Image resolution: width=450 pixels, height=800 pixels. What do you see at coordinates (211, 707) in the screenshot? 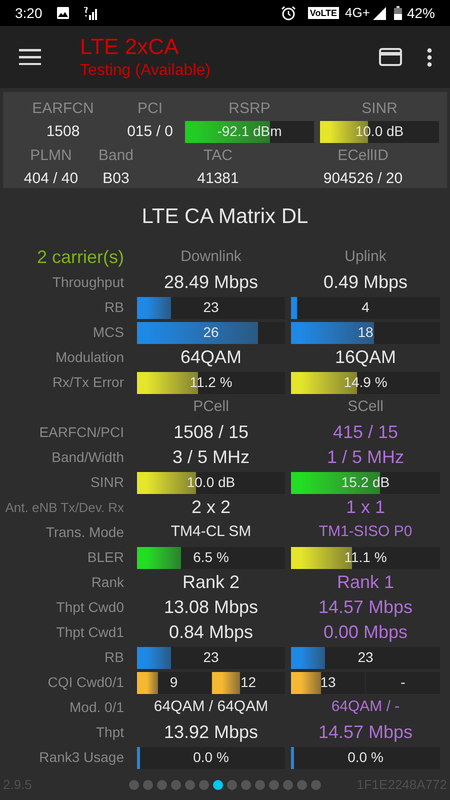
I see `value-cell-text: 64QAM / 64QAM` at bounding box center [211, 707].